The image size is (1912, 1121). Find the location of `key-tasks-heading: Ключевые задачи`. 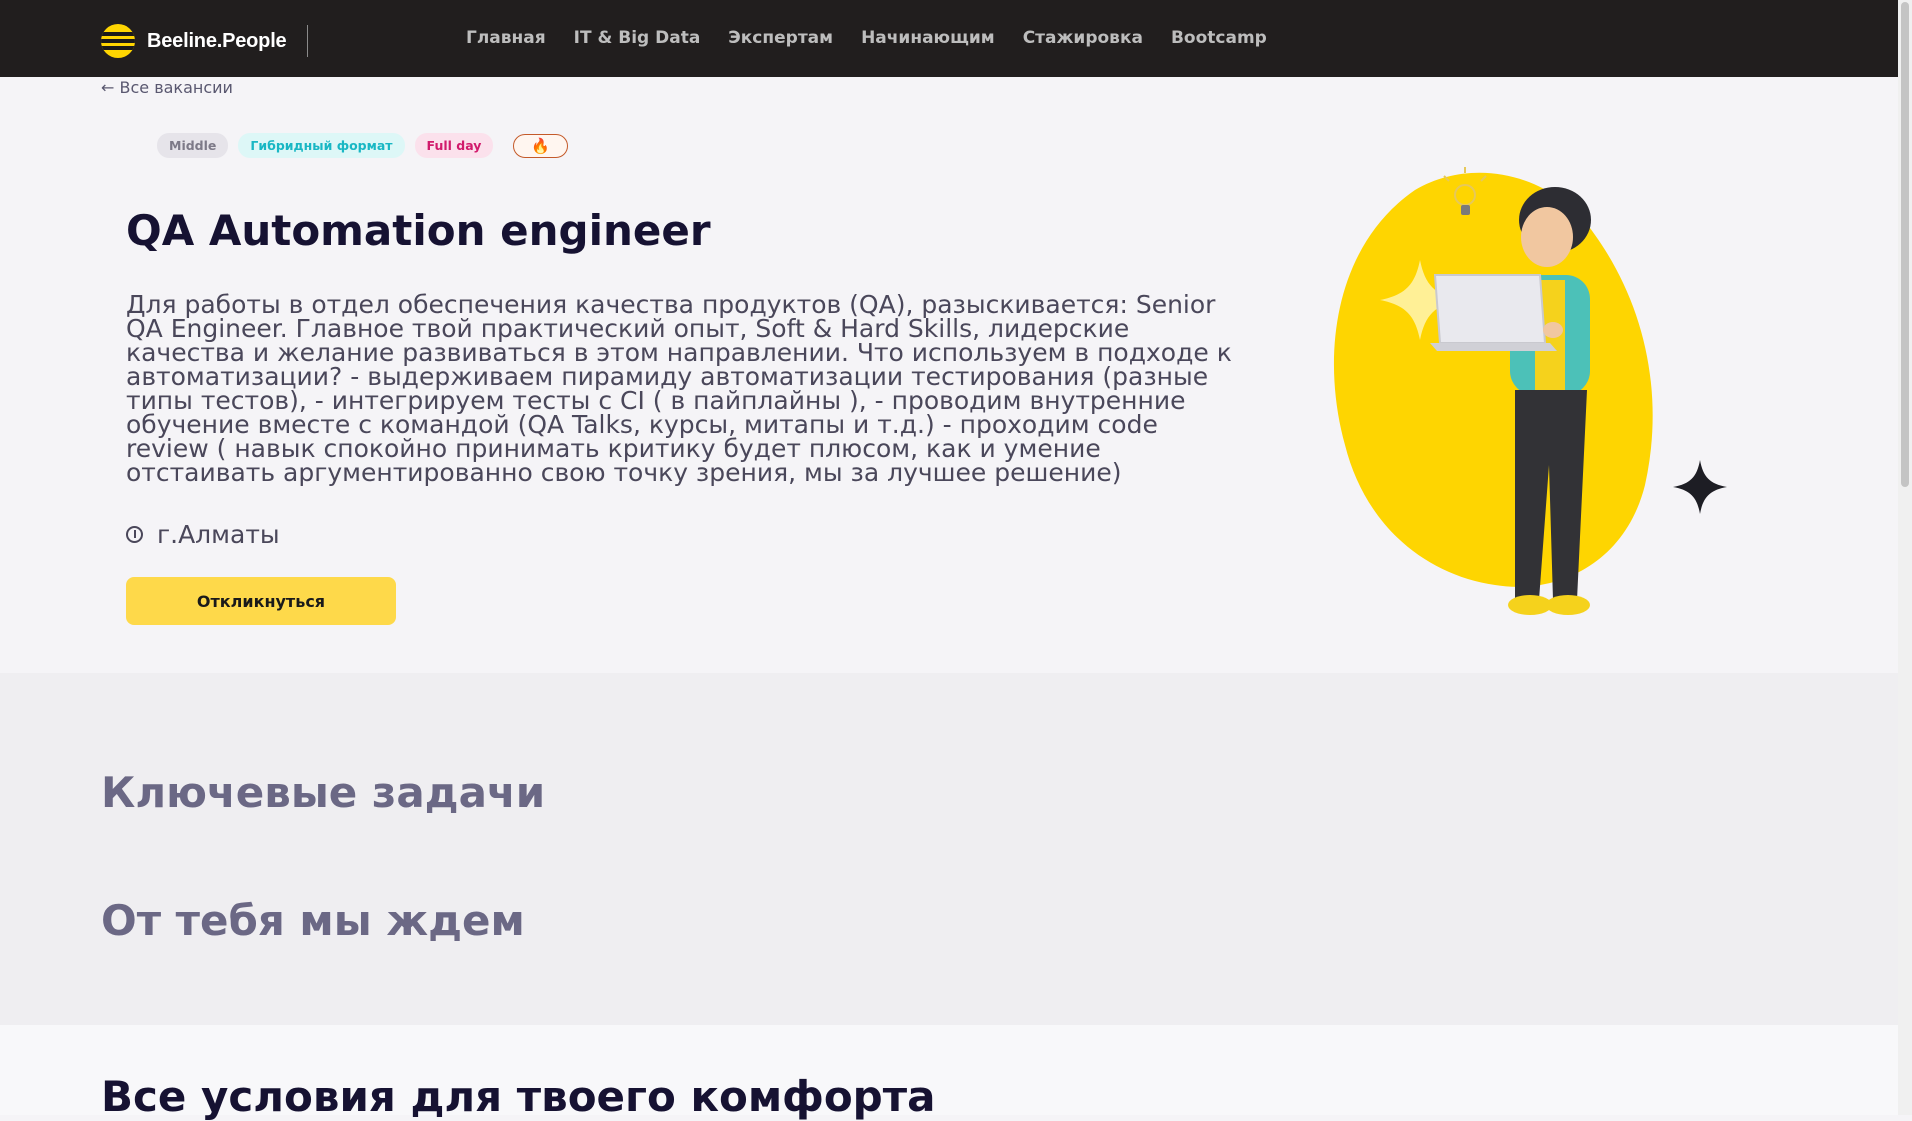

key-tasks-heading: Ключевые задачи is located at coordinates (323, 792).